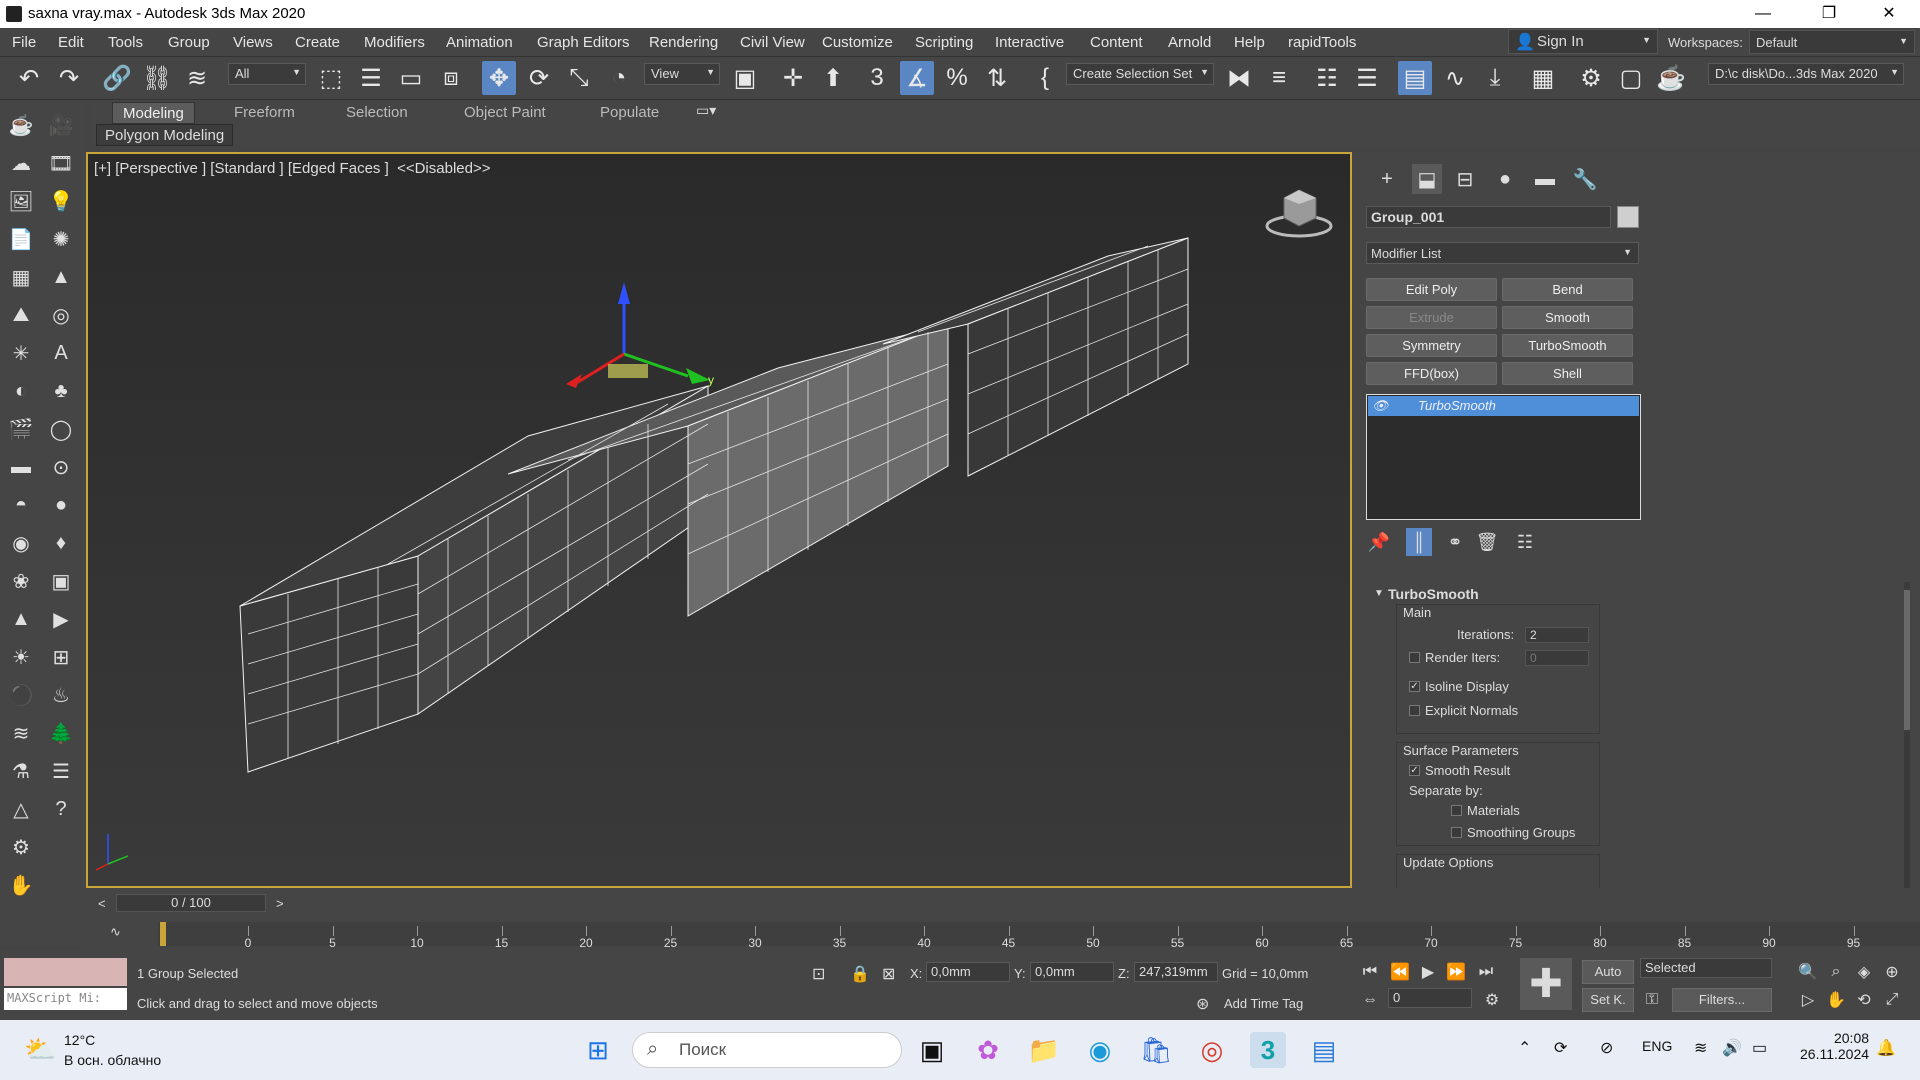  Describe the element at coordinates (29, 78) in the screenshot. I see `undo-icon: ↶` at that location.